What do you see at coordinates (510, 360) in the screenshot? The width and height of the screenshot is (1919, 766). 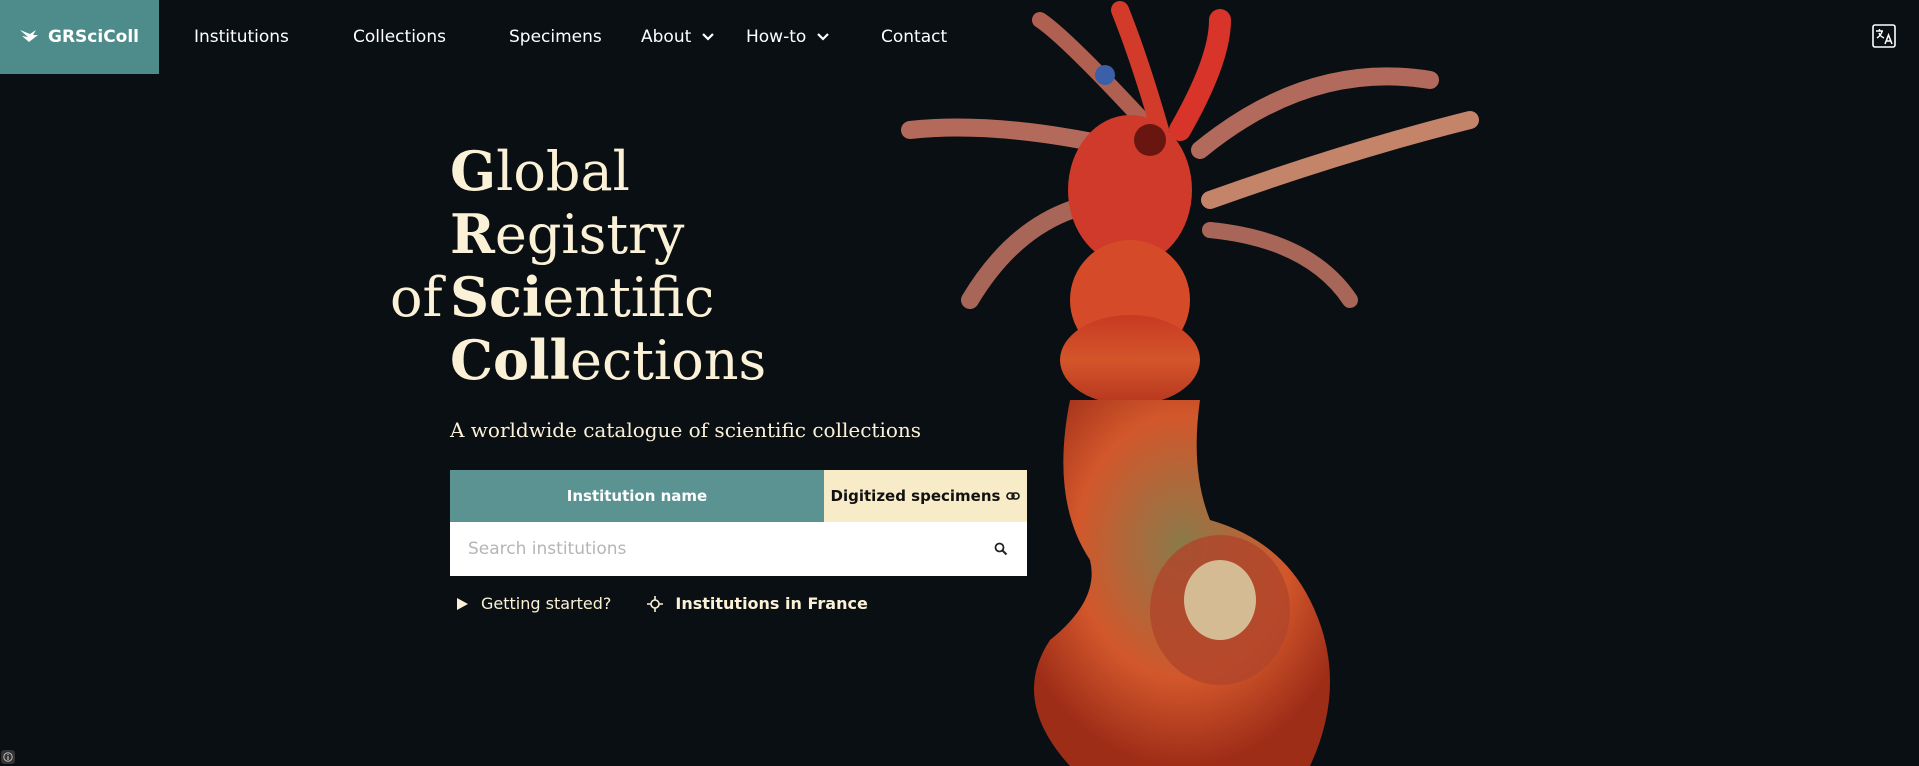 I see `title-bold-part: Coll` at bounding box center [510, 360].